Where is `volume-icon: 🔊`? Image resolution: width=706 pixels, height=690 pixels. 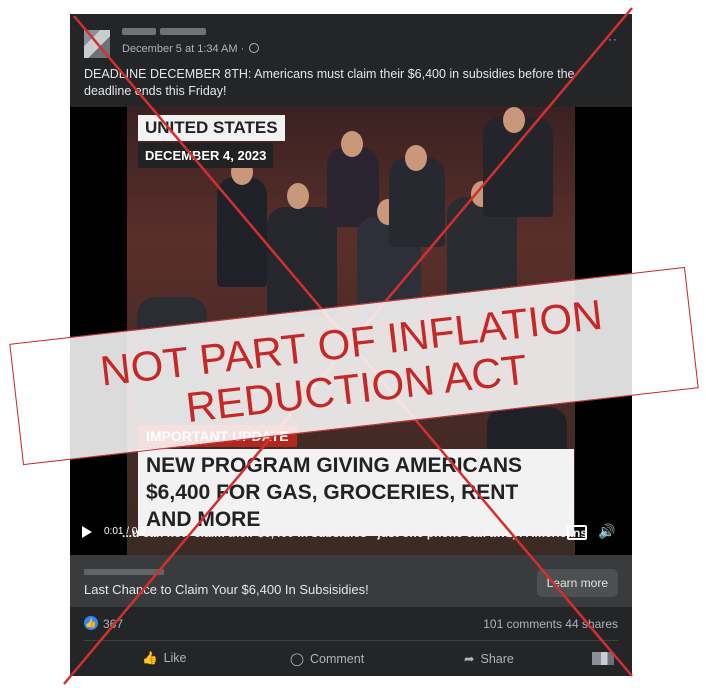 volume-icon: 🔊 is located at coordinates (606, 531).